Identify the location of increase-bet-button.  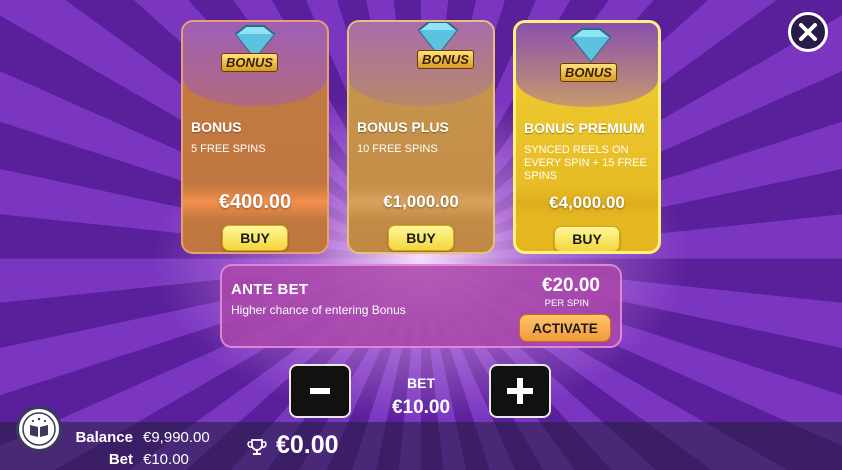
(520, 391).